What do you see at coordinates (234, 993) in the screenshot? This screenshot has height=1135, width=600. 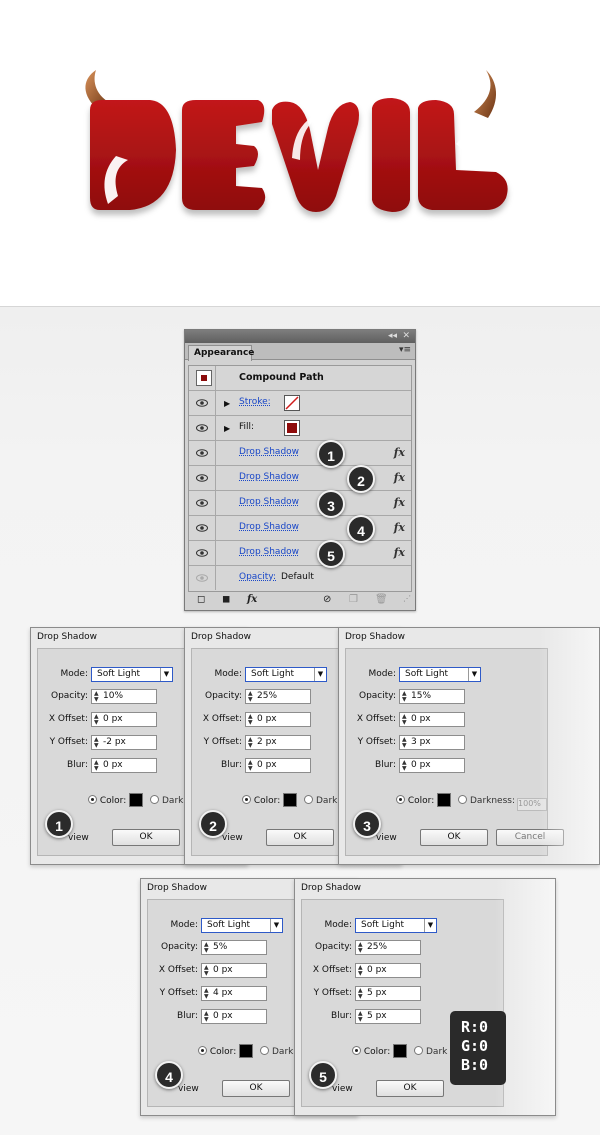 I see `y-offset-field: ▲ ▼ 4 px` at bounding box center [234, 993].